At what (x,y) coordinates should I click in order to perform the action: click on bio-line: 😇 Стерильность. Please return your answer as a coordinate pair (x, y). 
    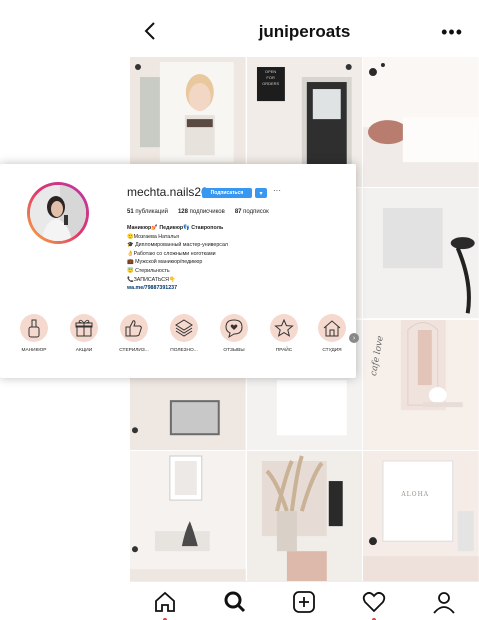
    Looking at the image, I should click on (148, 270).